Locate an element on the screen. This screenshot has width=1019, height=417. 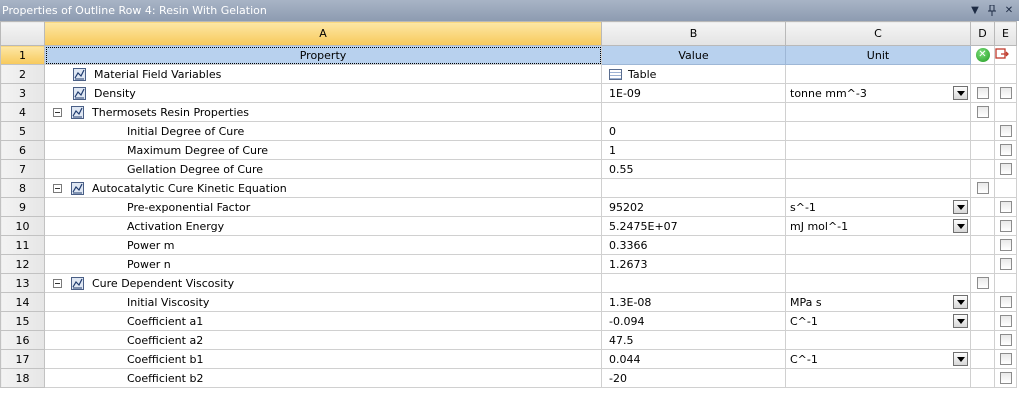
column-header-d: D is located at coordinates (982, 33).